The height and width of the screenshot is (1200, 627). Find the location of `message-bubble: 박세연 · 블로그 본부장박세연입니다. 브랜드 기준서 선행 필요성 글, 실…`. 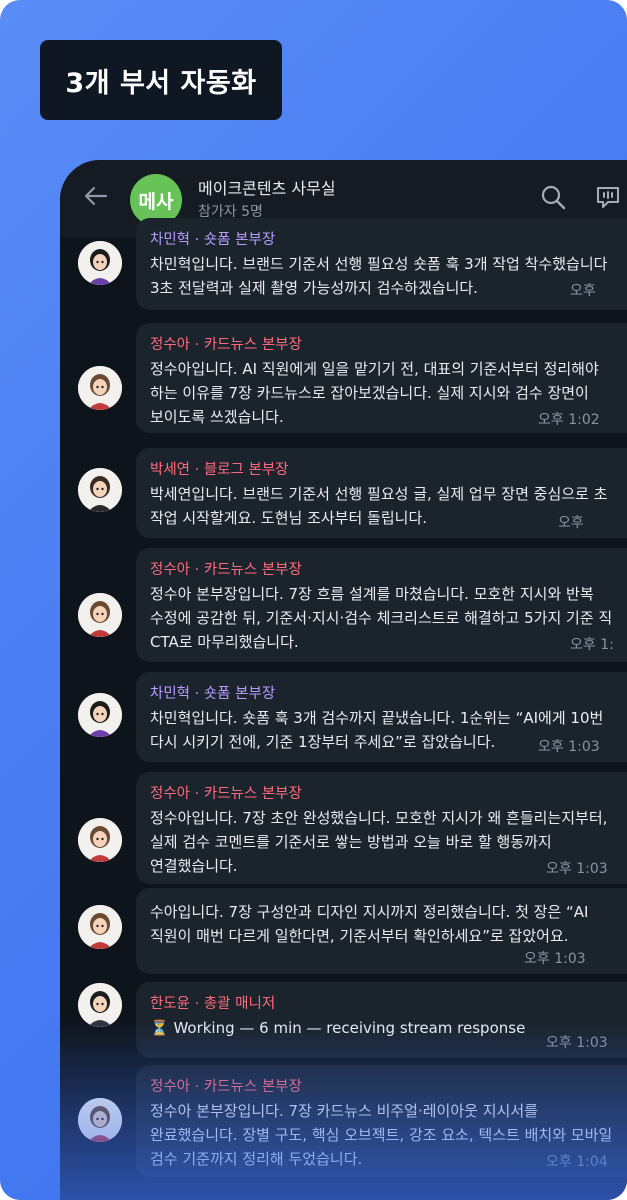

message-bubble: 박세연 · 블로그 본부장박세연입니다. 브랜드 기준서 선행 필요성 글, 실… is located at coordinates (381, 493).